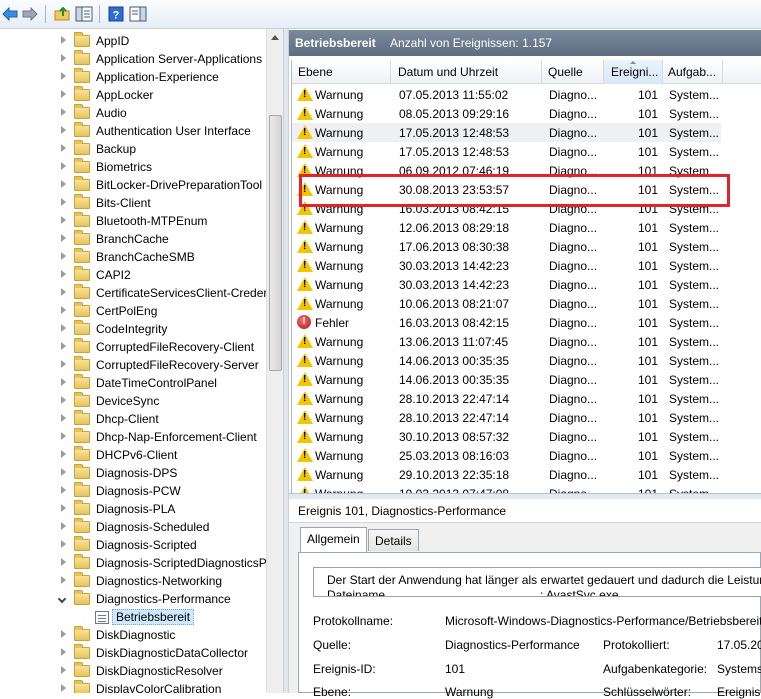  What do you see at coordinates (30, 14) in the screenshot?
I see `forward-arrow-icon` at bounding box center [30, 14].